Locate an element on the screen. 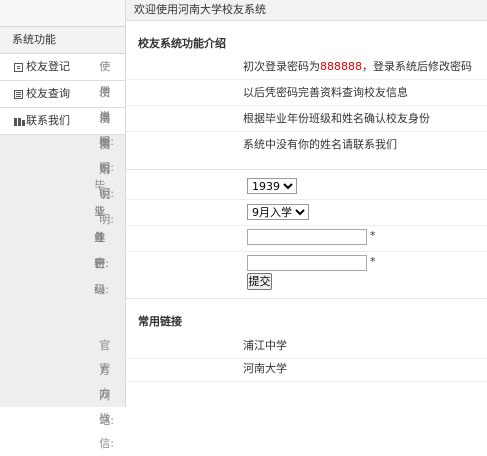 The width and height of the screenshot is (487, 456). info-text: 系统中没有你的姓名请联系我们 is located at coordinates (320, 144).